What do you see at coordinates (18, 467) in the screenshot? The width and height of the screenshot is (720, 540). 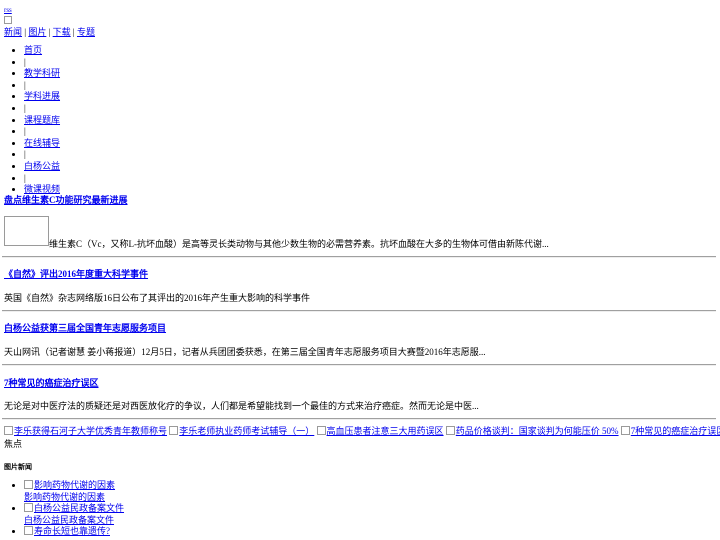 I see `pic-news-heading: 图片新闻` at bounding box center [18, 467].